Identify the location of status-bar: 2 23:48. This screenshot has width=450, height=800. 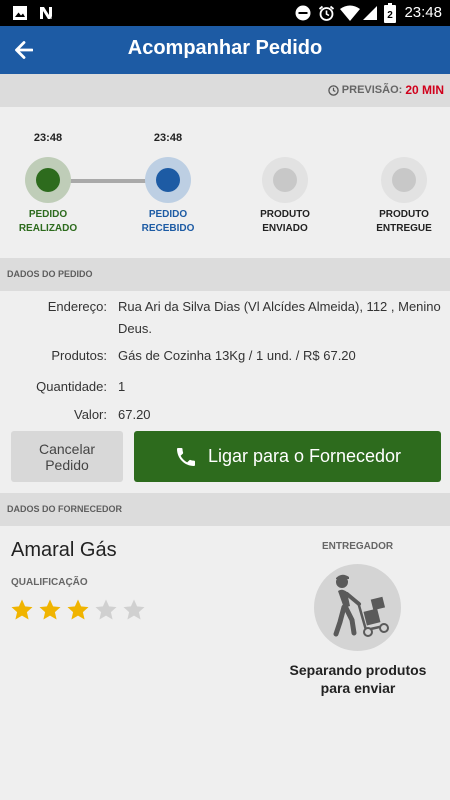
(225, 13).